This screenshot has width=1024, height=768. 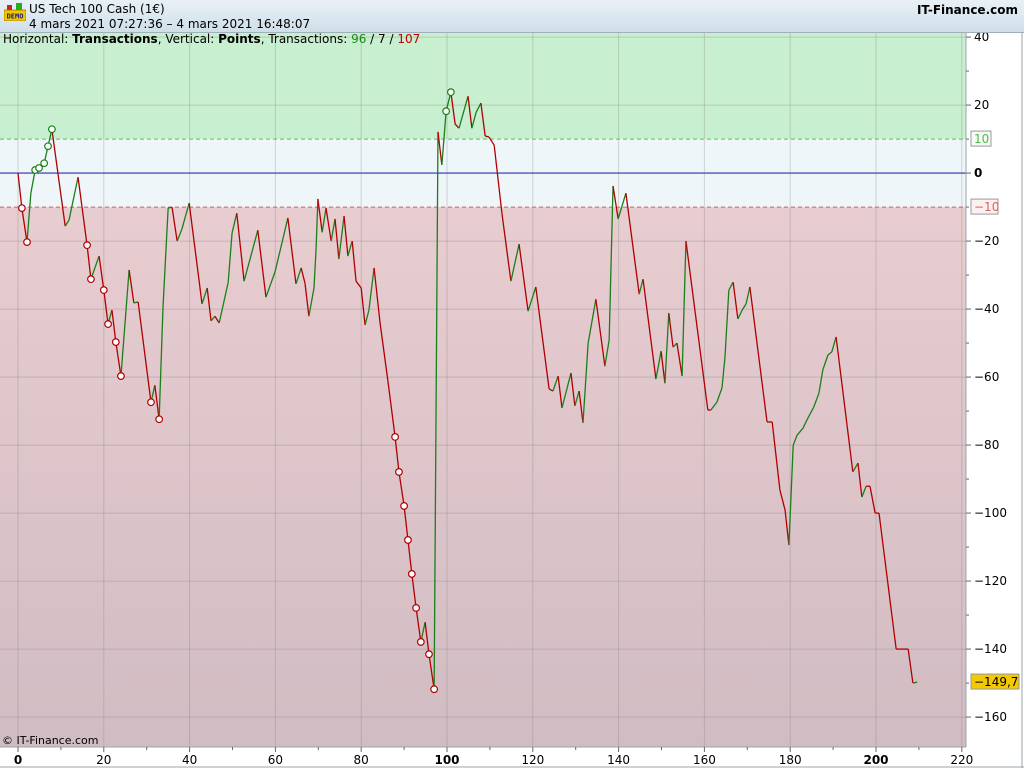 I want to click on y-tick-label: −160, so click(x=990, y=717).